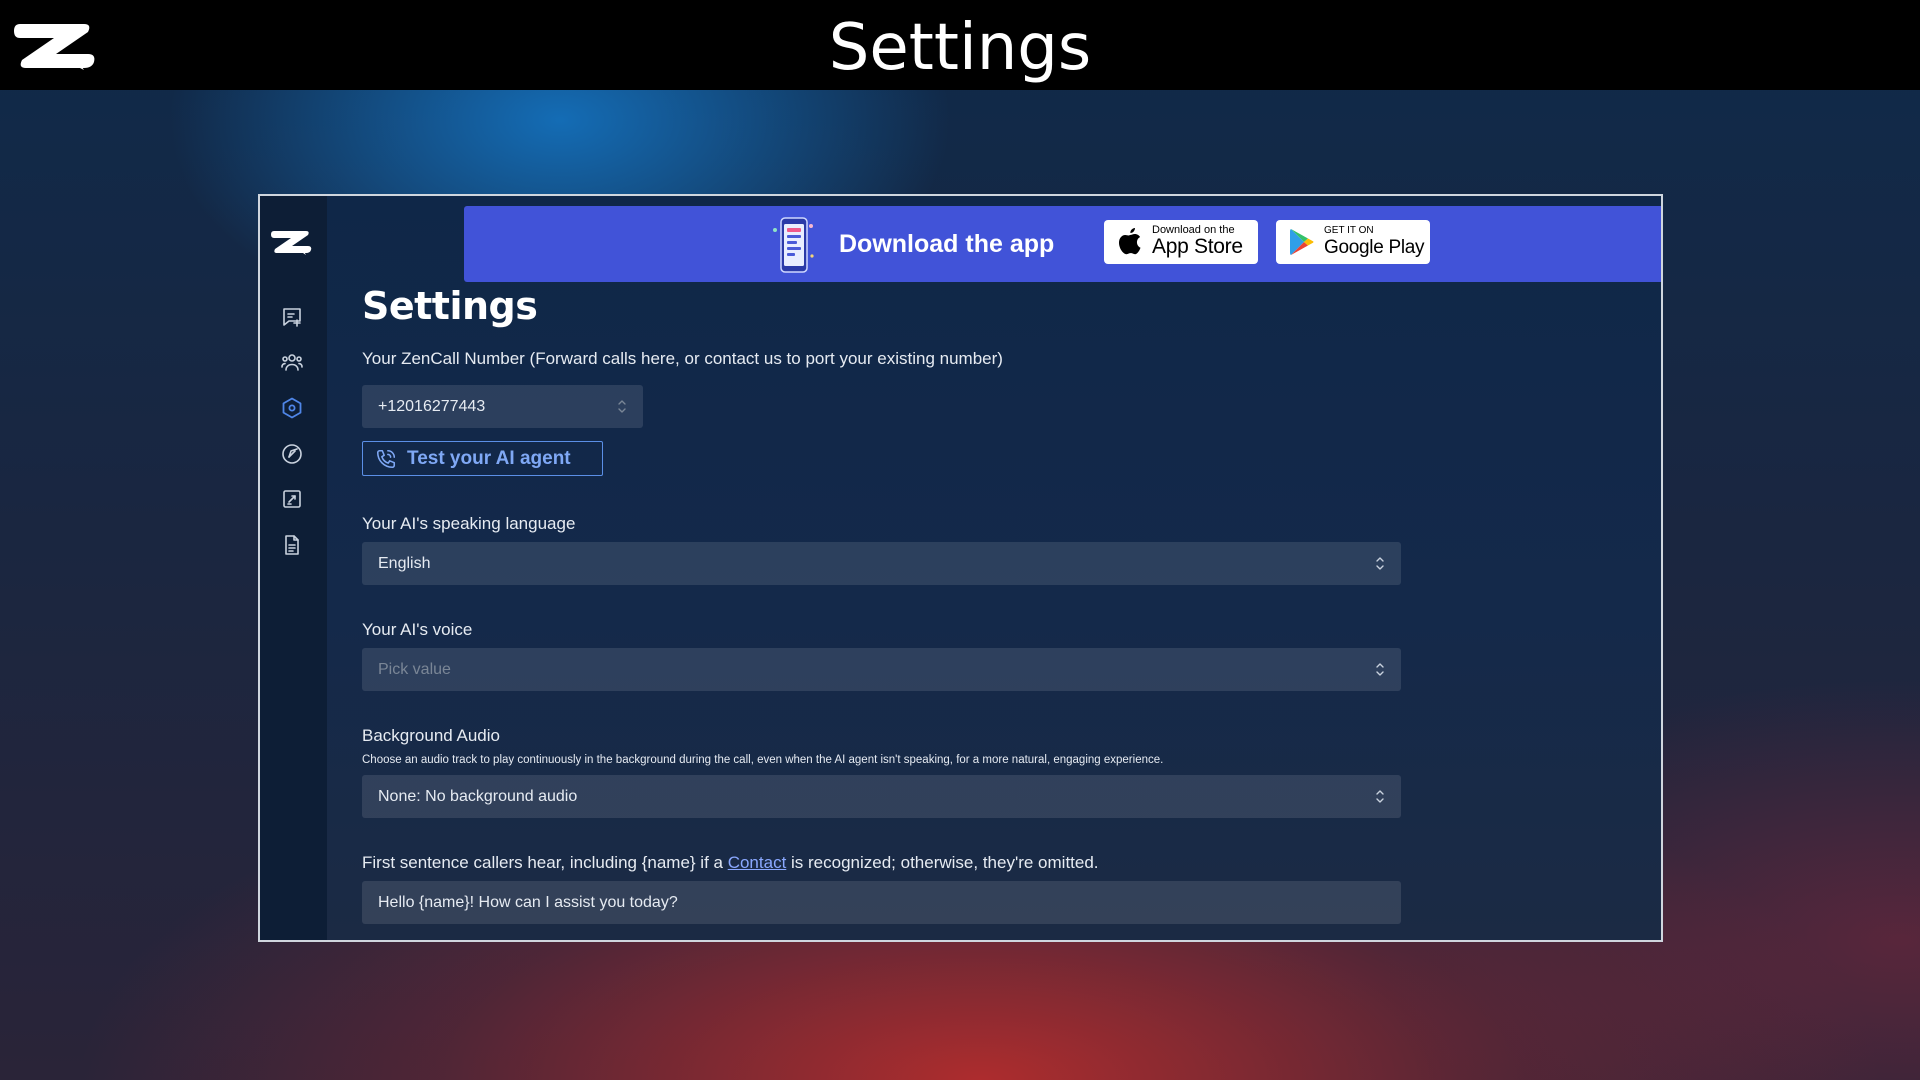 The width and height of the screenshot is (1920, 1080). What do you see at coordinates (386, 459) in the screenshot?
I see `phone-call-icon` at bounding box center [386, 459].